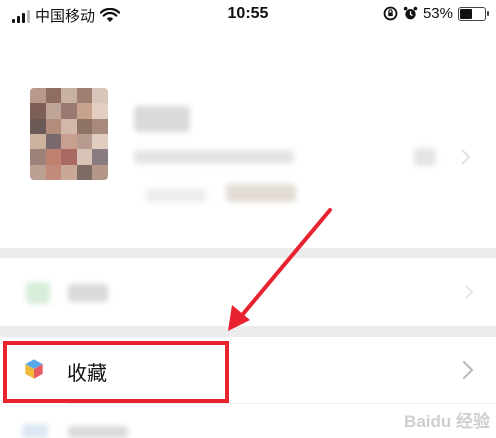  What do you see at coordinates (214, 157) in the screenshot?
I see `account-id-blurred` at bounding box center [214, 157].